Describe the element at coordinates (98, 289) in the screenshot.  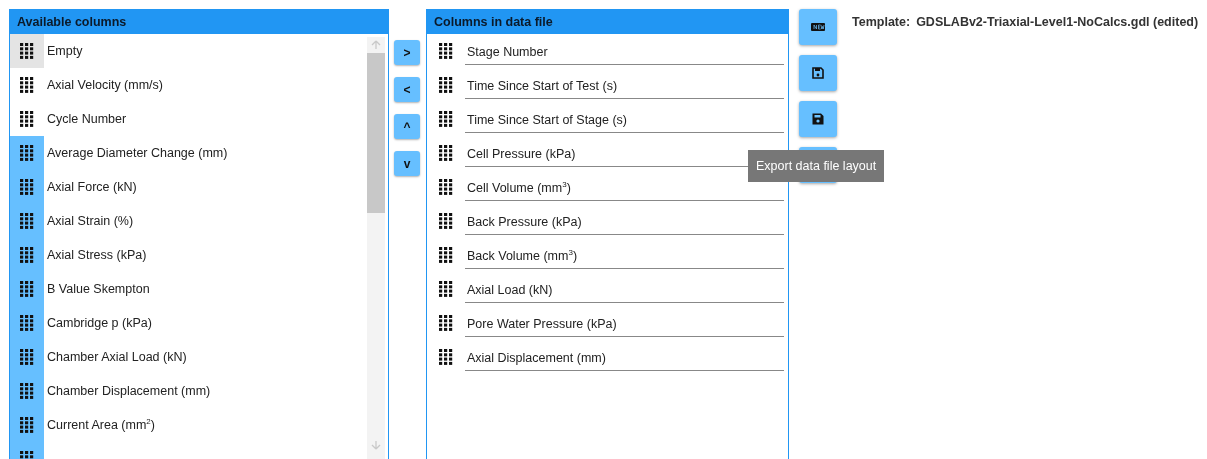
I see `column-name: B Value Skempton` at that location.